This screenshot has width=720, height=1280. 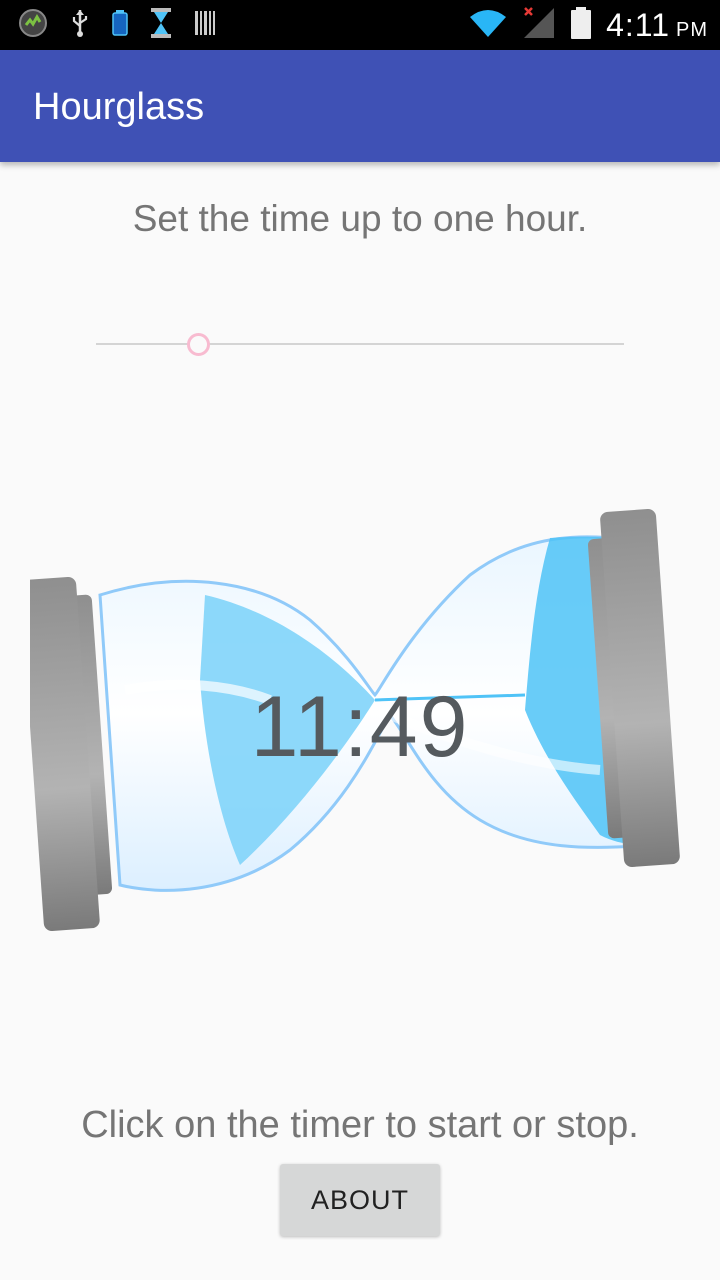 I want to click on app-bar: Hourglass, so click(x=360, y=106).